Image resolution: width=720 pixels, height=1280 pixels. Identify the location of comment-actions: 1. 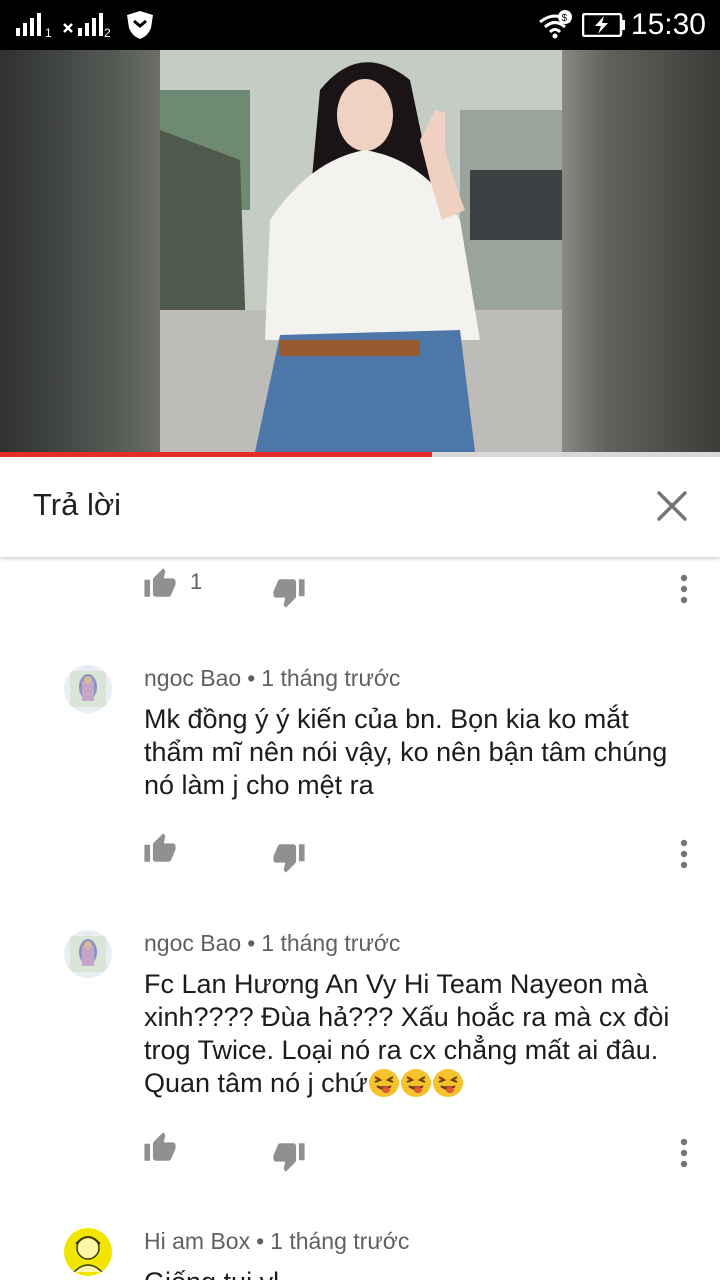
(360, 592).